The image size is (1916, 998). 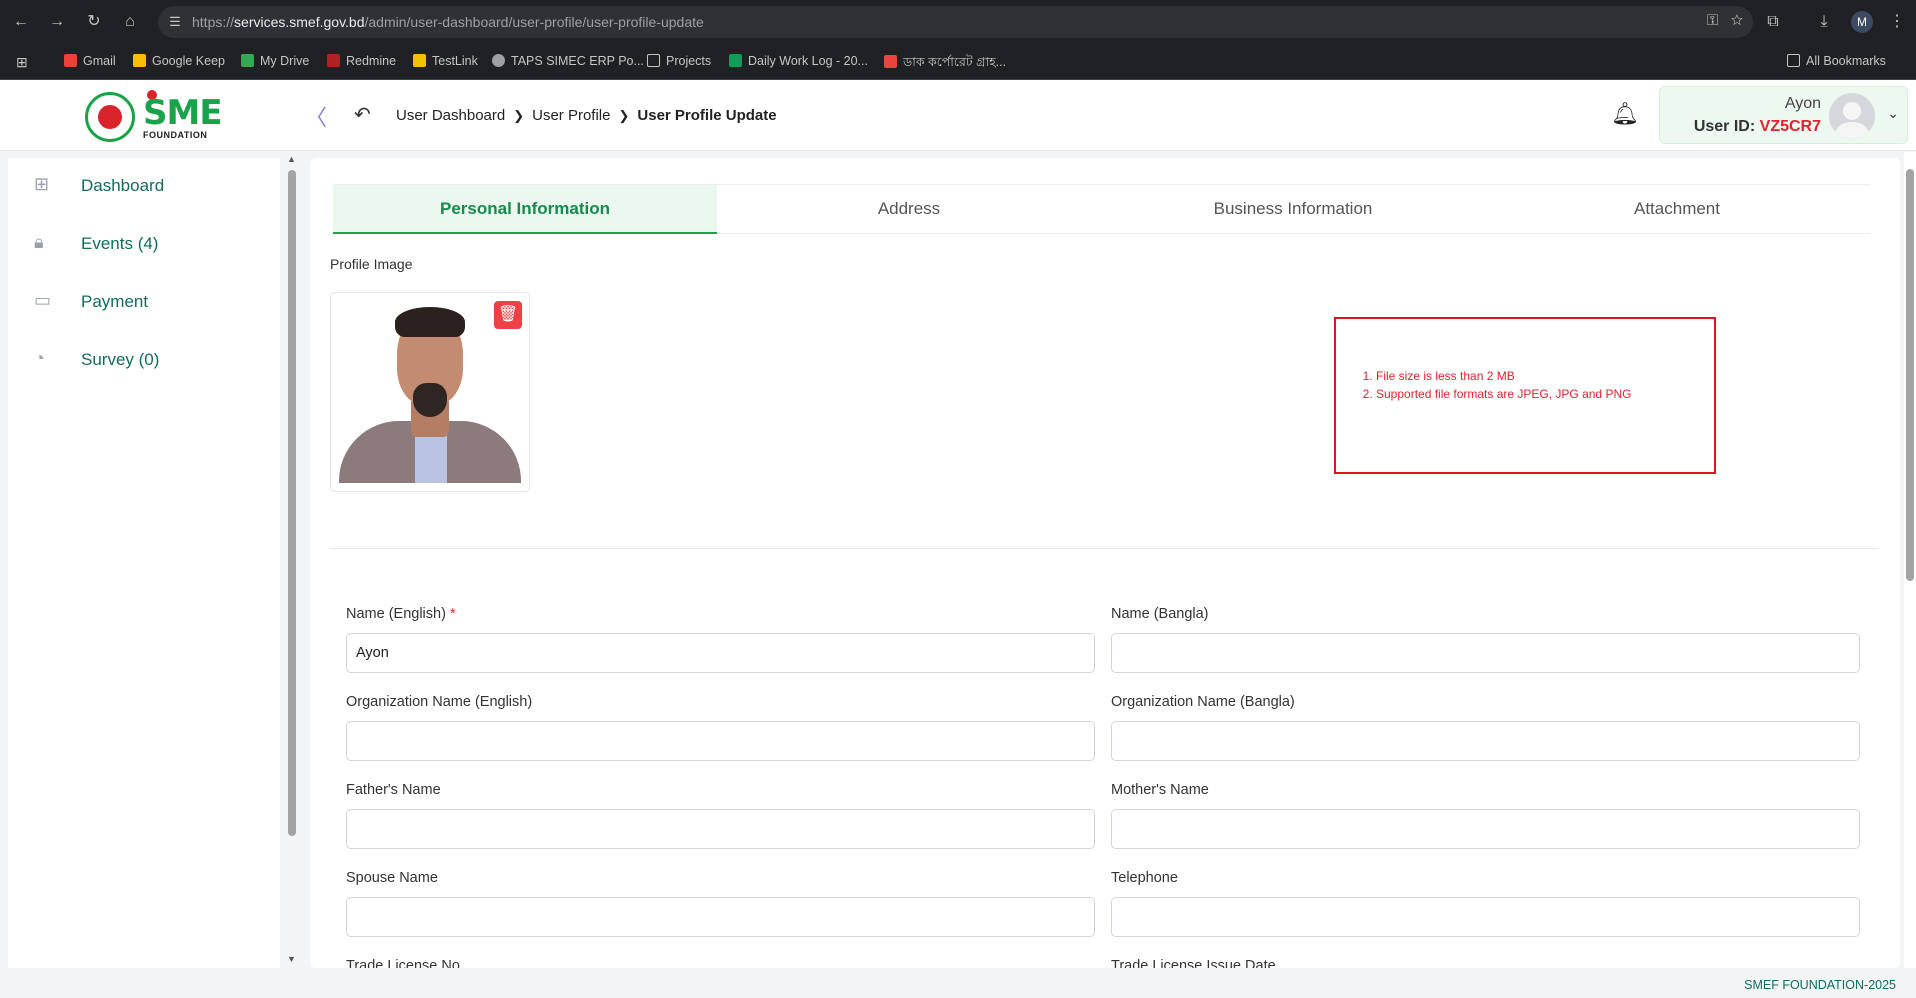 What do you see at coordinates (139, 60) in the screenshot?
I see `keep-icon` at bounding box center [139, 60].